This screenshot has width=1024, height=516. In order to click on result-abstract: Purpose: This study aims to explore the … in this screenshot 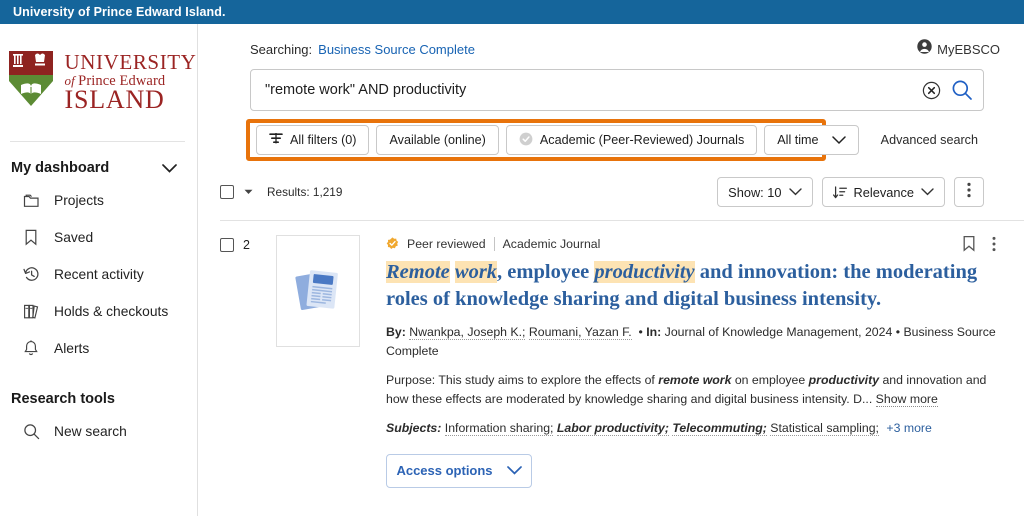, I will do `click(691, 389)`.